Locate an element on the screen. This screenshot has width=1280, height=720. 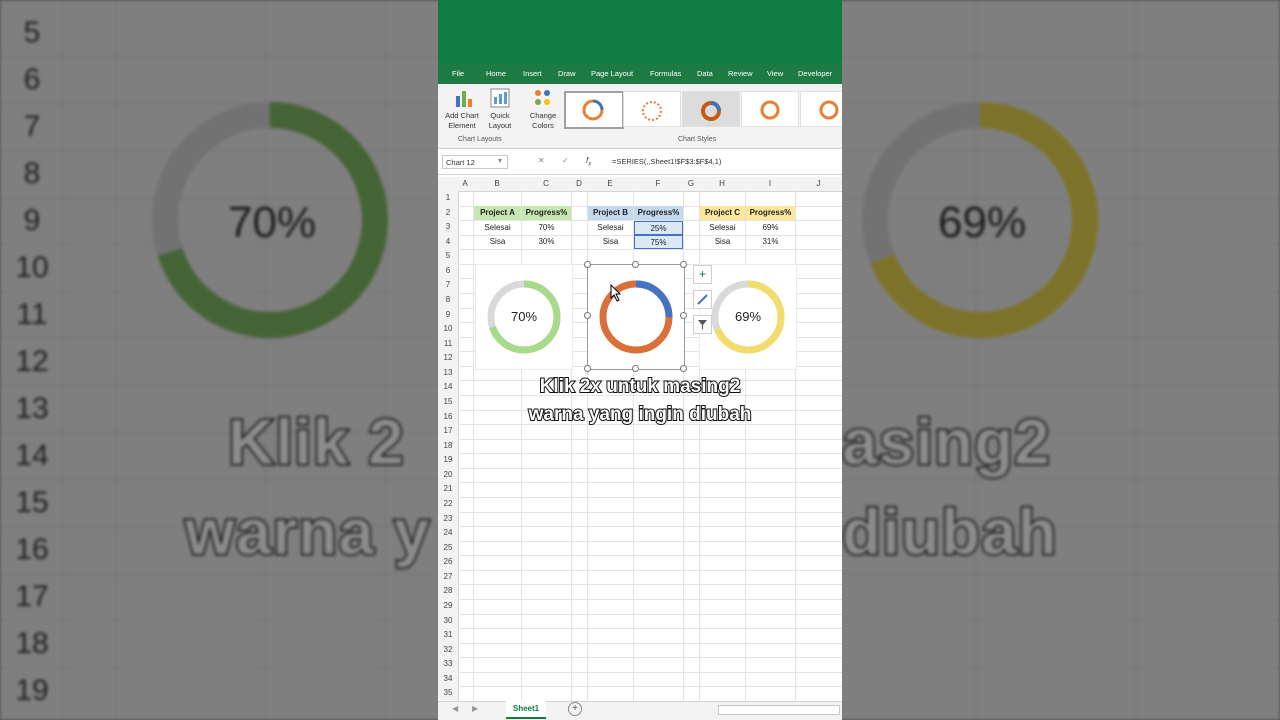
chart-styles-button is located at coordinates (702, 299).